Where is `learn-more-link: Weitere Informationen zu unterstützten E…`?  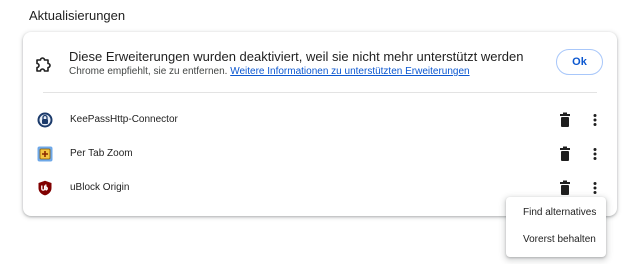 learn-more-link: Weitere Informationen zu unterstützten E… is located at coordinates (349, 71).